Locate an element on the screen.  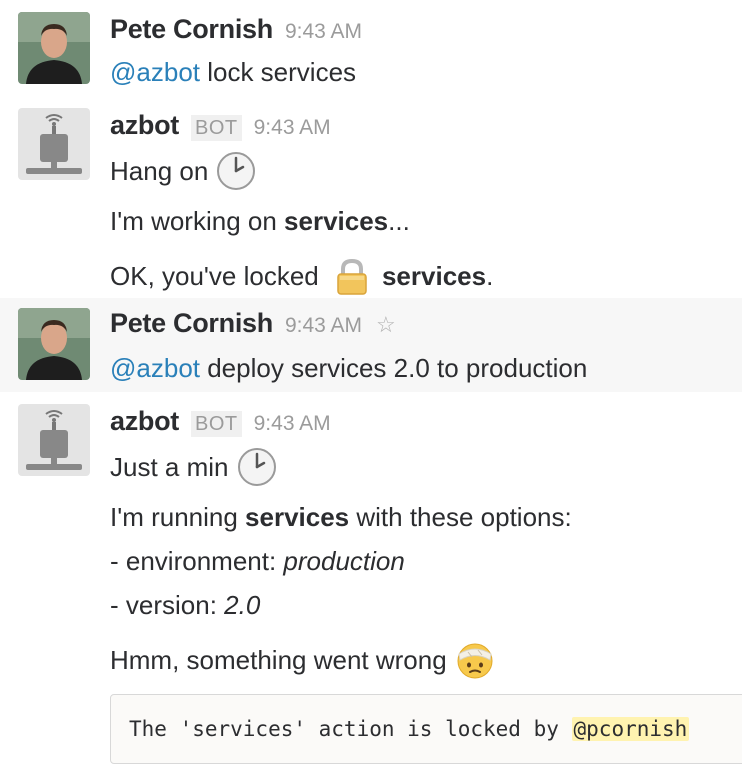
message-content: Pete Cornish 9:43 AM ☆ is located at coordinates (426, 327).